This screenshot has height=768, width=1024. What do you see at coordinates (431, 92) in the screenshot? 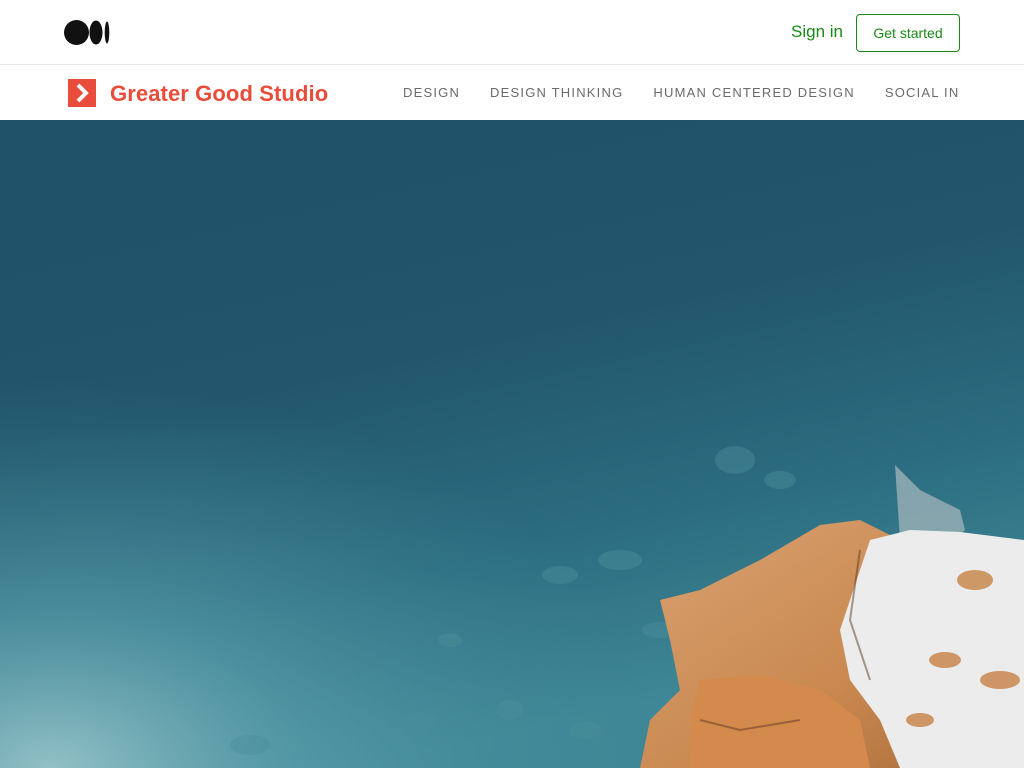
I see `nav-item-design: DESIGN` at bounding box center [431, 92].